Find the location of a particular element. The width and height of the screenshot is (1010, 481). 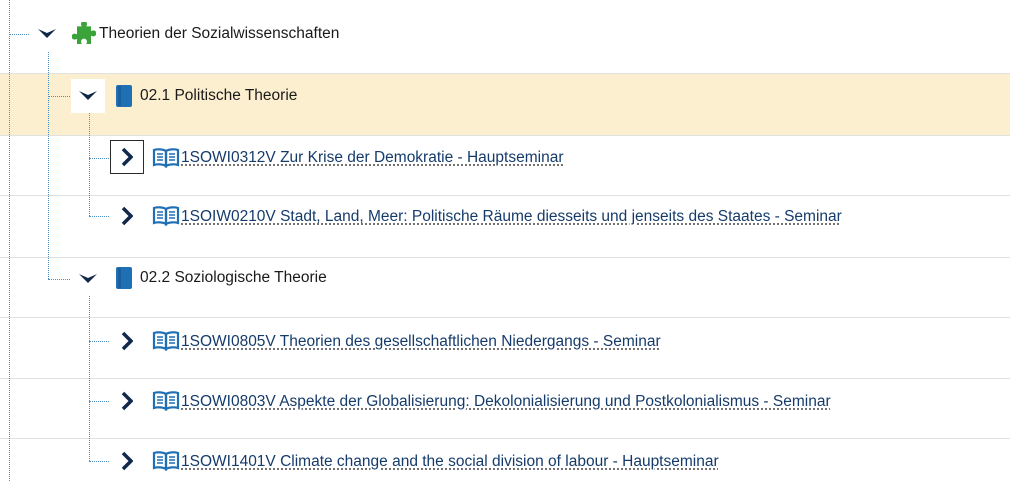

tree-node-label-root: Theorien der Sozialwissenschaften is located at coordinates (219, 34).